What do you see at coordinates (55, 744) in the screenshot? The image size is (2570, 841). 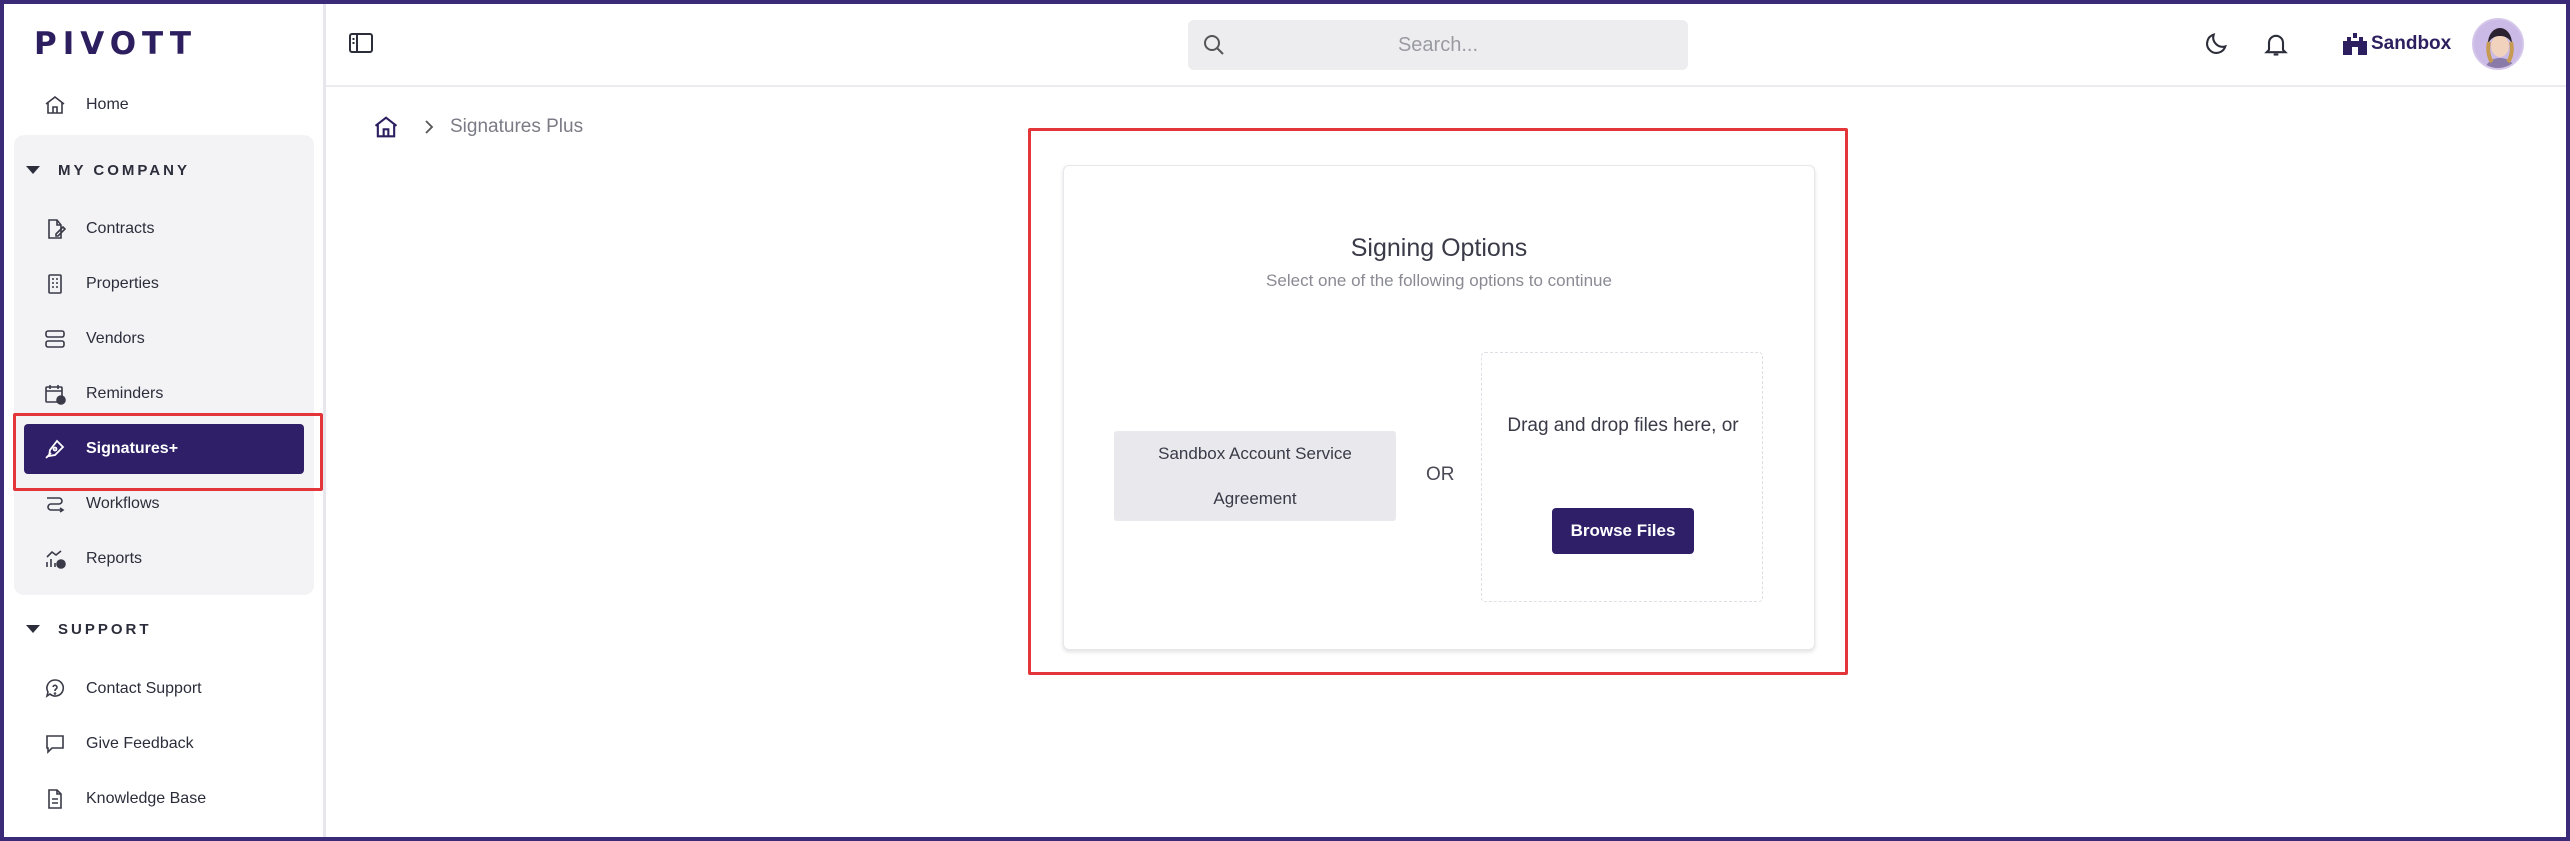 I see `feedback-icon` at bounding box center [55, 744].